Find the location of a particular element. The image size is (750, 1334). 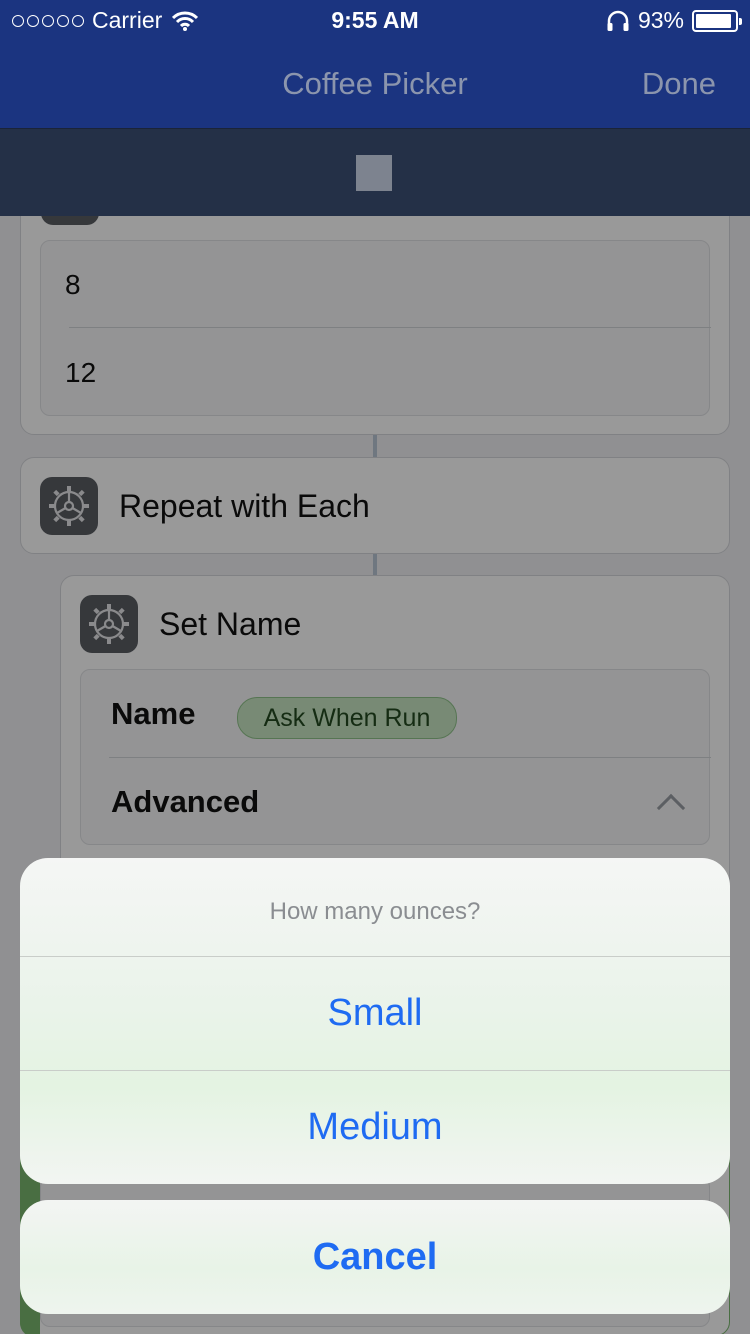

nav-title: Coffee Picker is located at coordinates (375, 83).